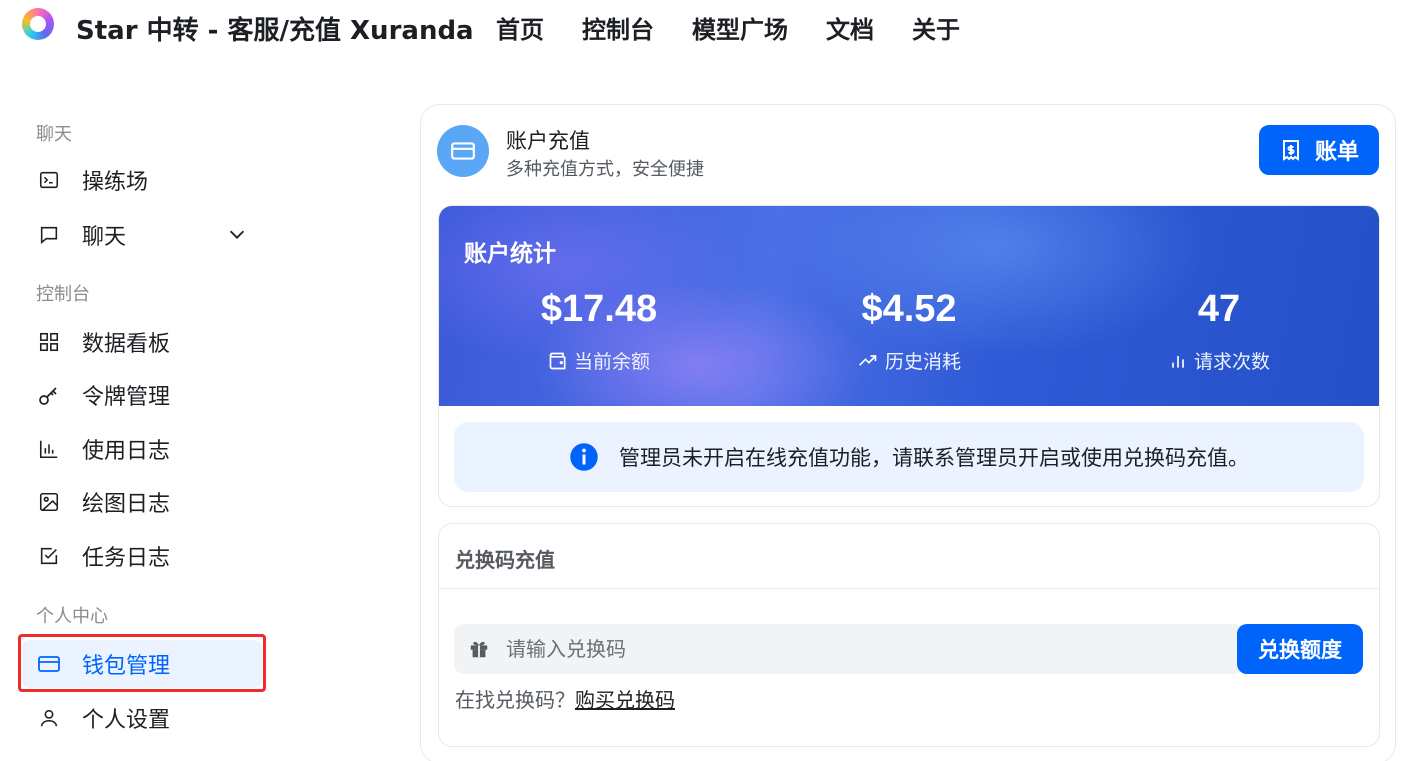 This screenshot has width=1424, height=761. I want to click on notice-banner: 管理员未开启在线充值功能，请联系管理员开启或使用兑换码充值。, so click(909, 457).